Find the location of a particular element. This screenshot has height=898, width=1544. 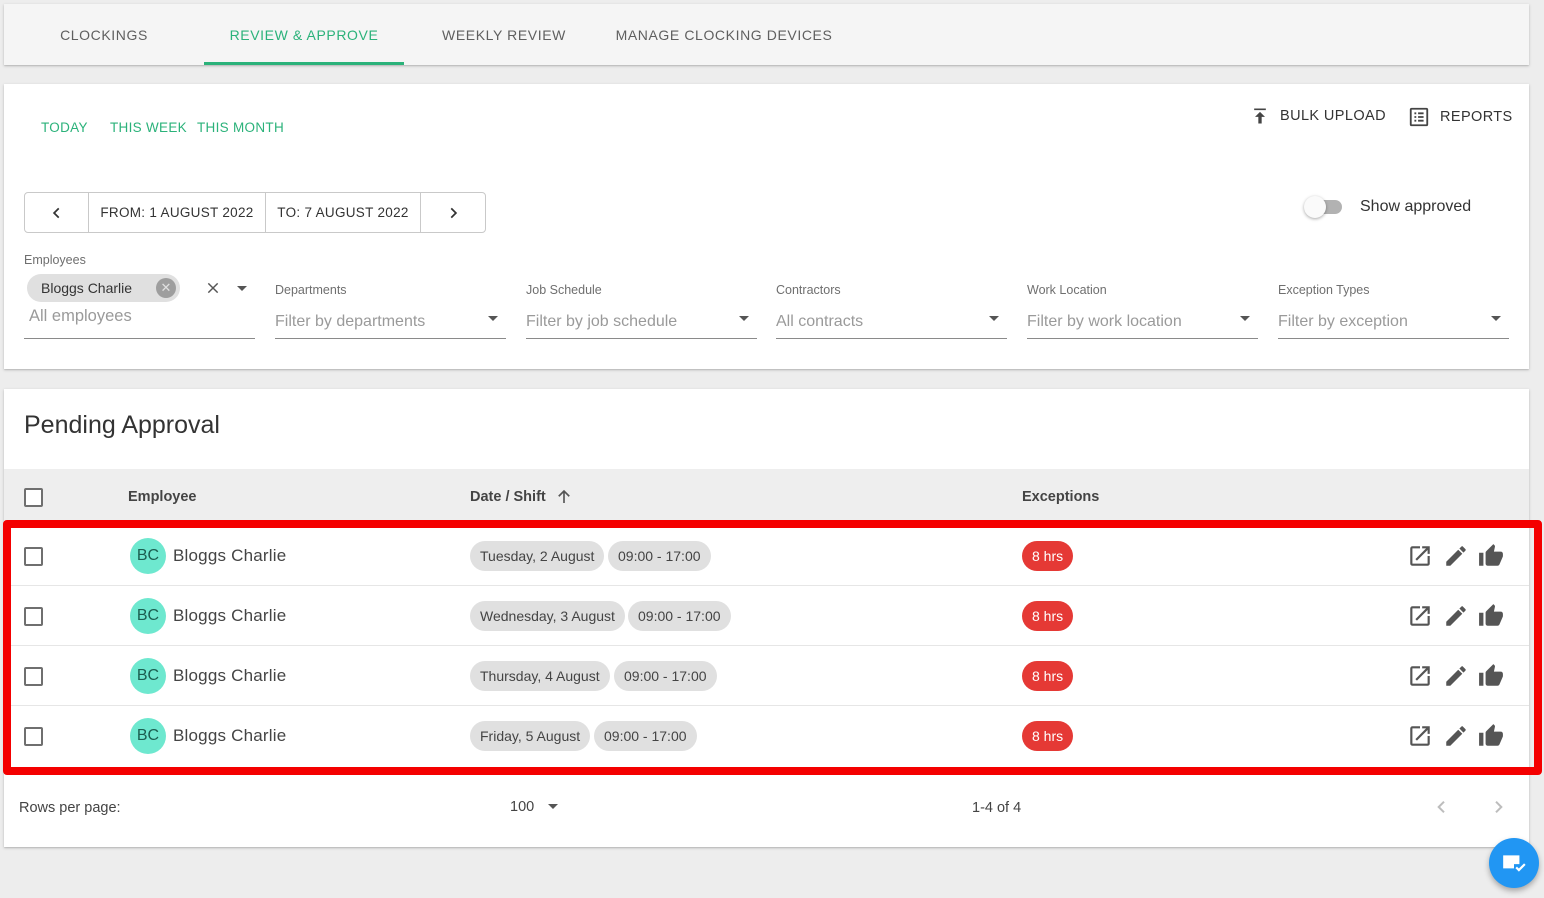

this-month-link: THIS MONTH is located at coordinates (240, 127).